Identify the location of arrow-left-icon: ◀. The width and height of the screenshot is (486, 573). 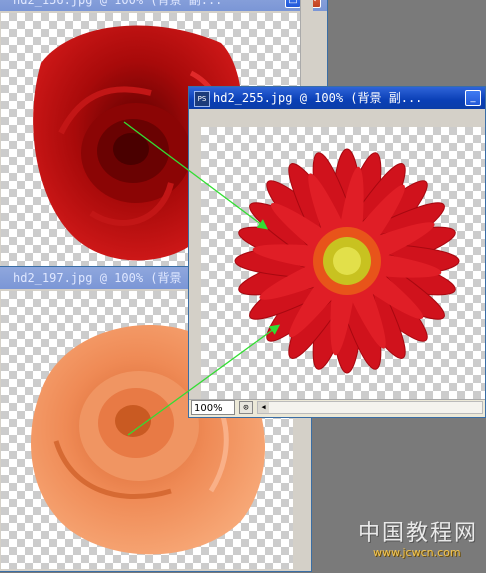
(263, 407).